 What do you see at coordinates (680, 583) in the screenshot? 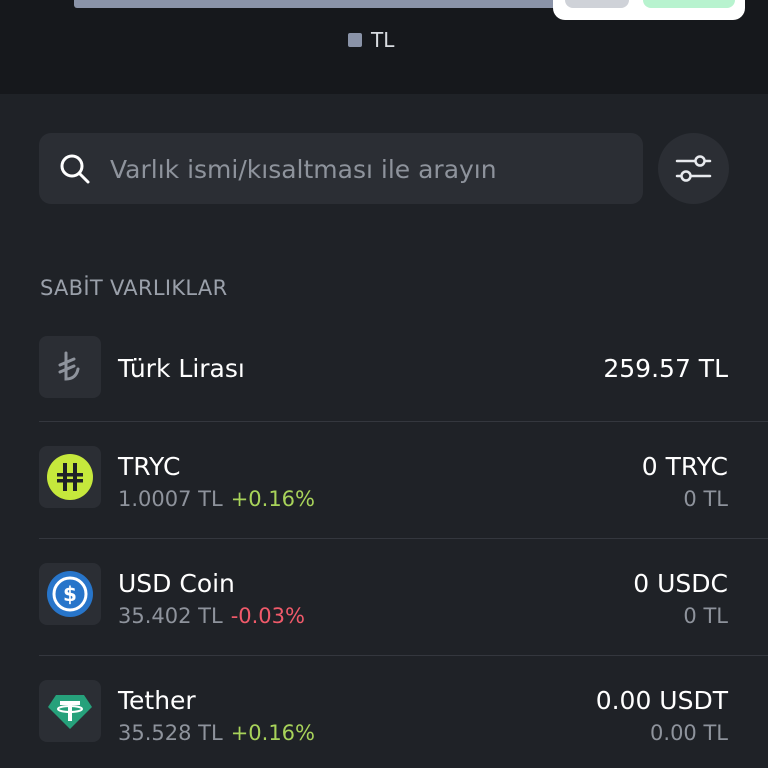
I see `asset-amount: 0 USDC` at bounding box center [680, 583].